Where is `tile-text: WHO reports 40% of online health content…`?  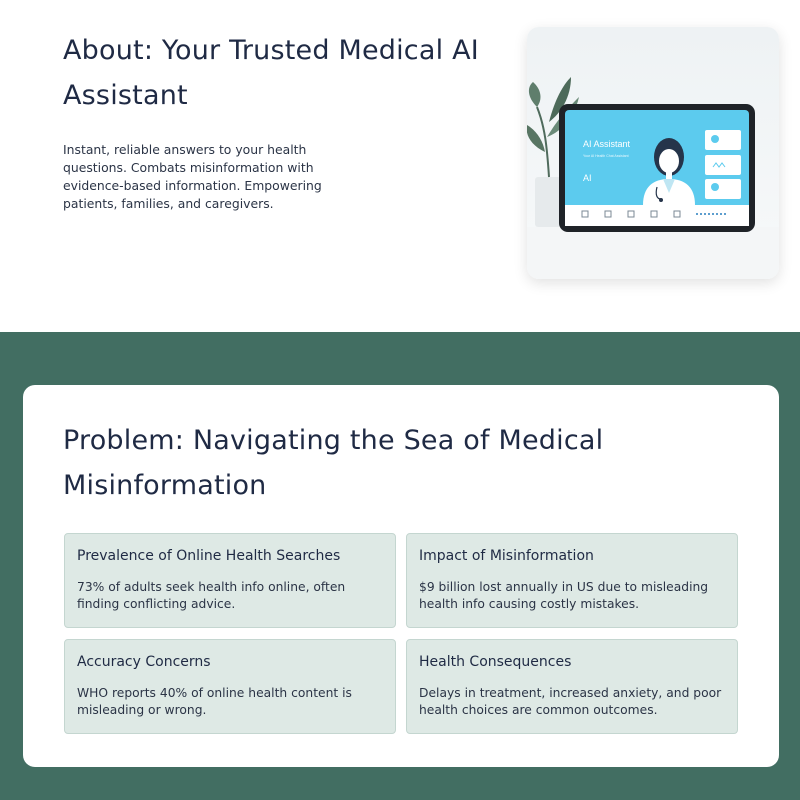
tile-text: WHO reports 40% of online health content… is located at coordinates (214, 701).